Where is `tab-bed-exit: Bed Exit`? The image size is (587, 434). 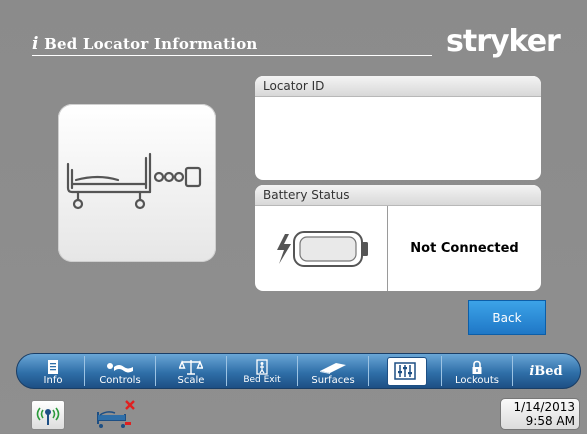 tab-bed-exit: Bed Exit is located at coordinates (262, 371).